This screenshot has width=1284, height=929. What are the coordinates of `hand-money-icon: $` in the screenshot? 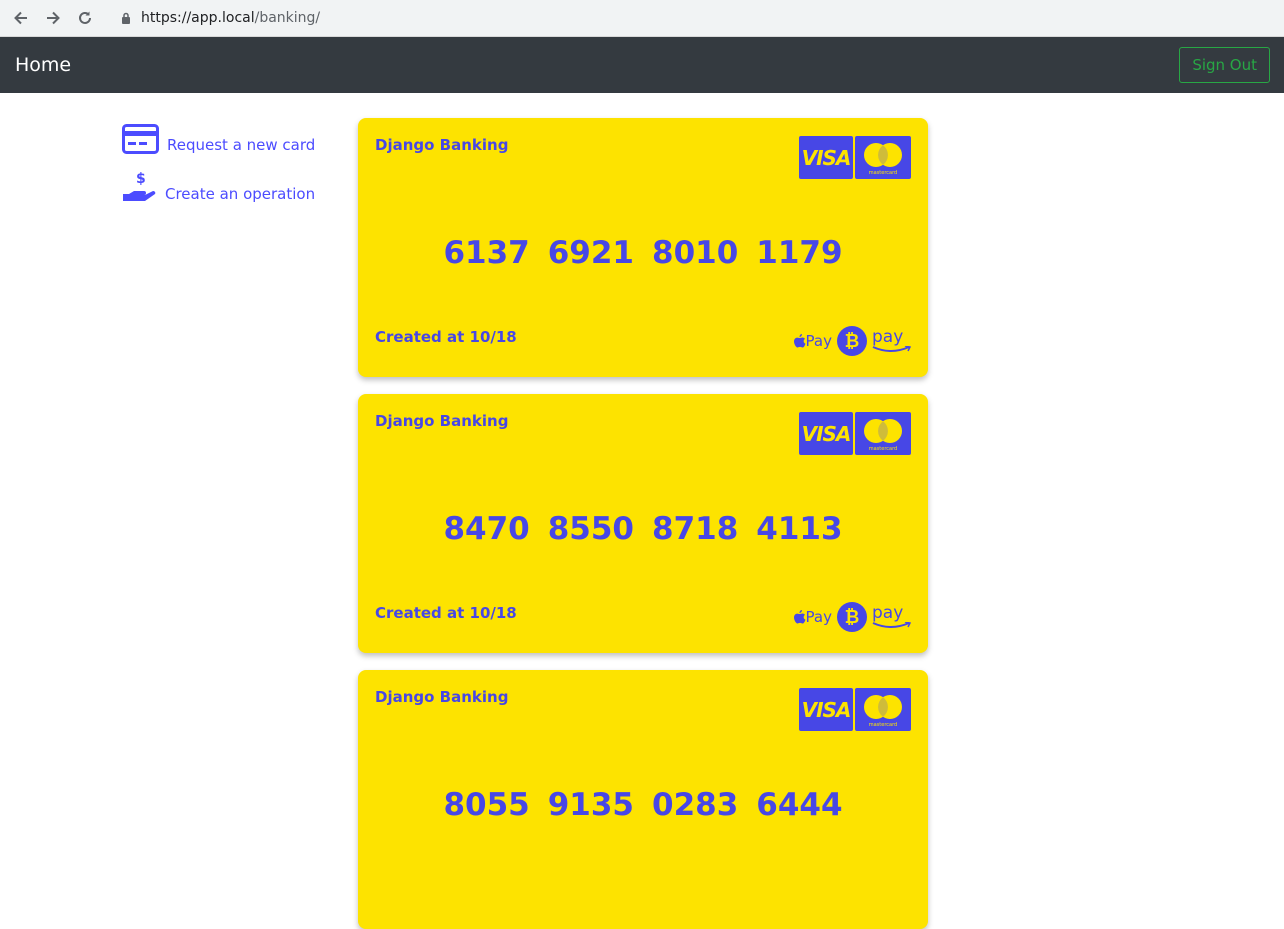 It's located at (139, 186).